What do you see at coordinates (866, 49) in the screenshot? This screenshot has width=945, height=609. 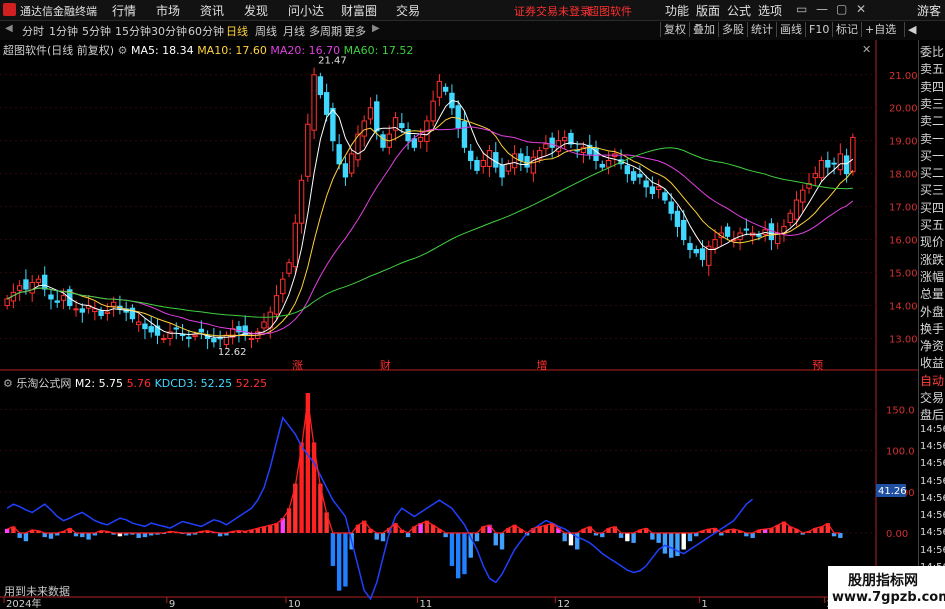 I see `close-chart-icon: ✕` at bounding box center [866, 49].